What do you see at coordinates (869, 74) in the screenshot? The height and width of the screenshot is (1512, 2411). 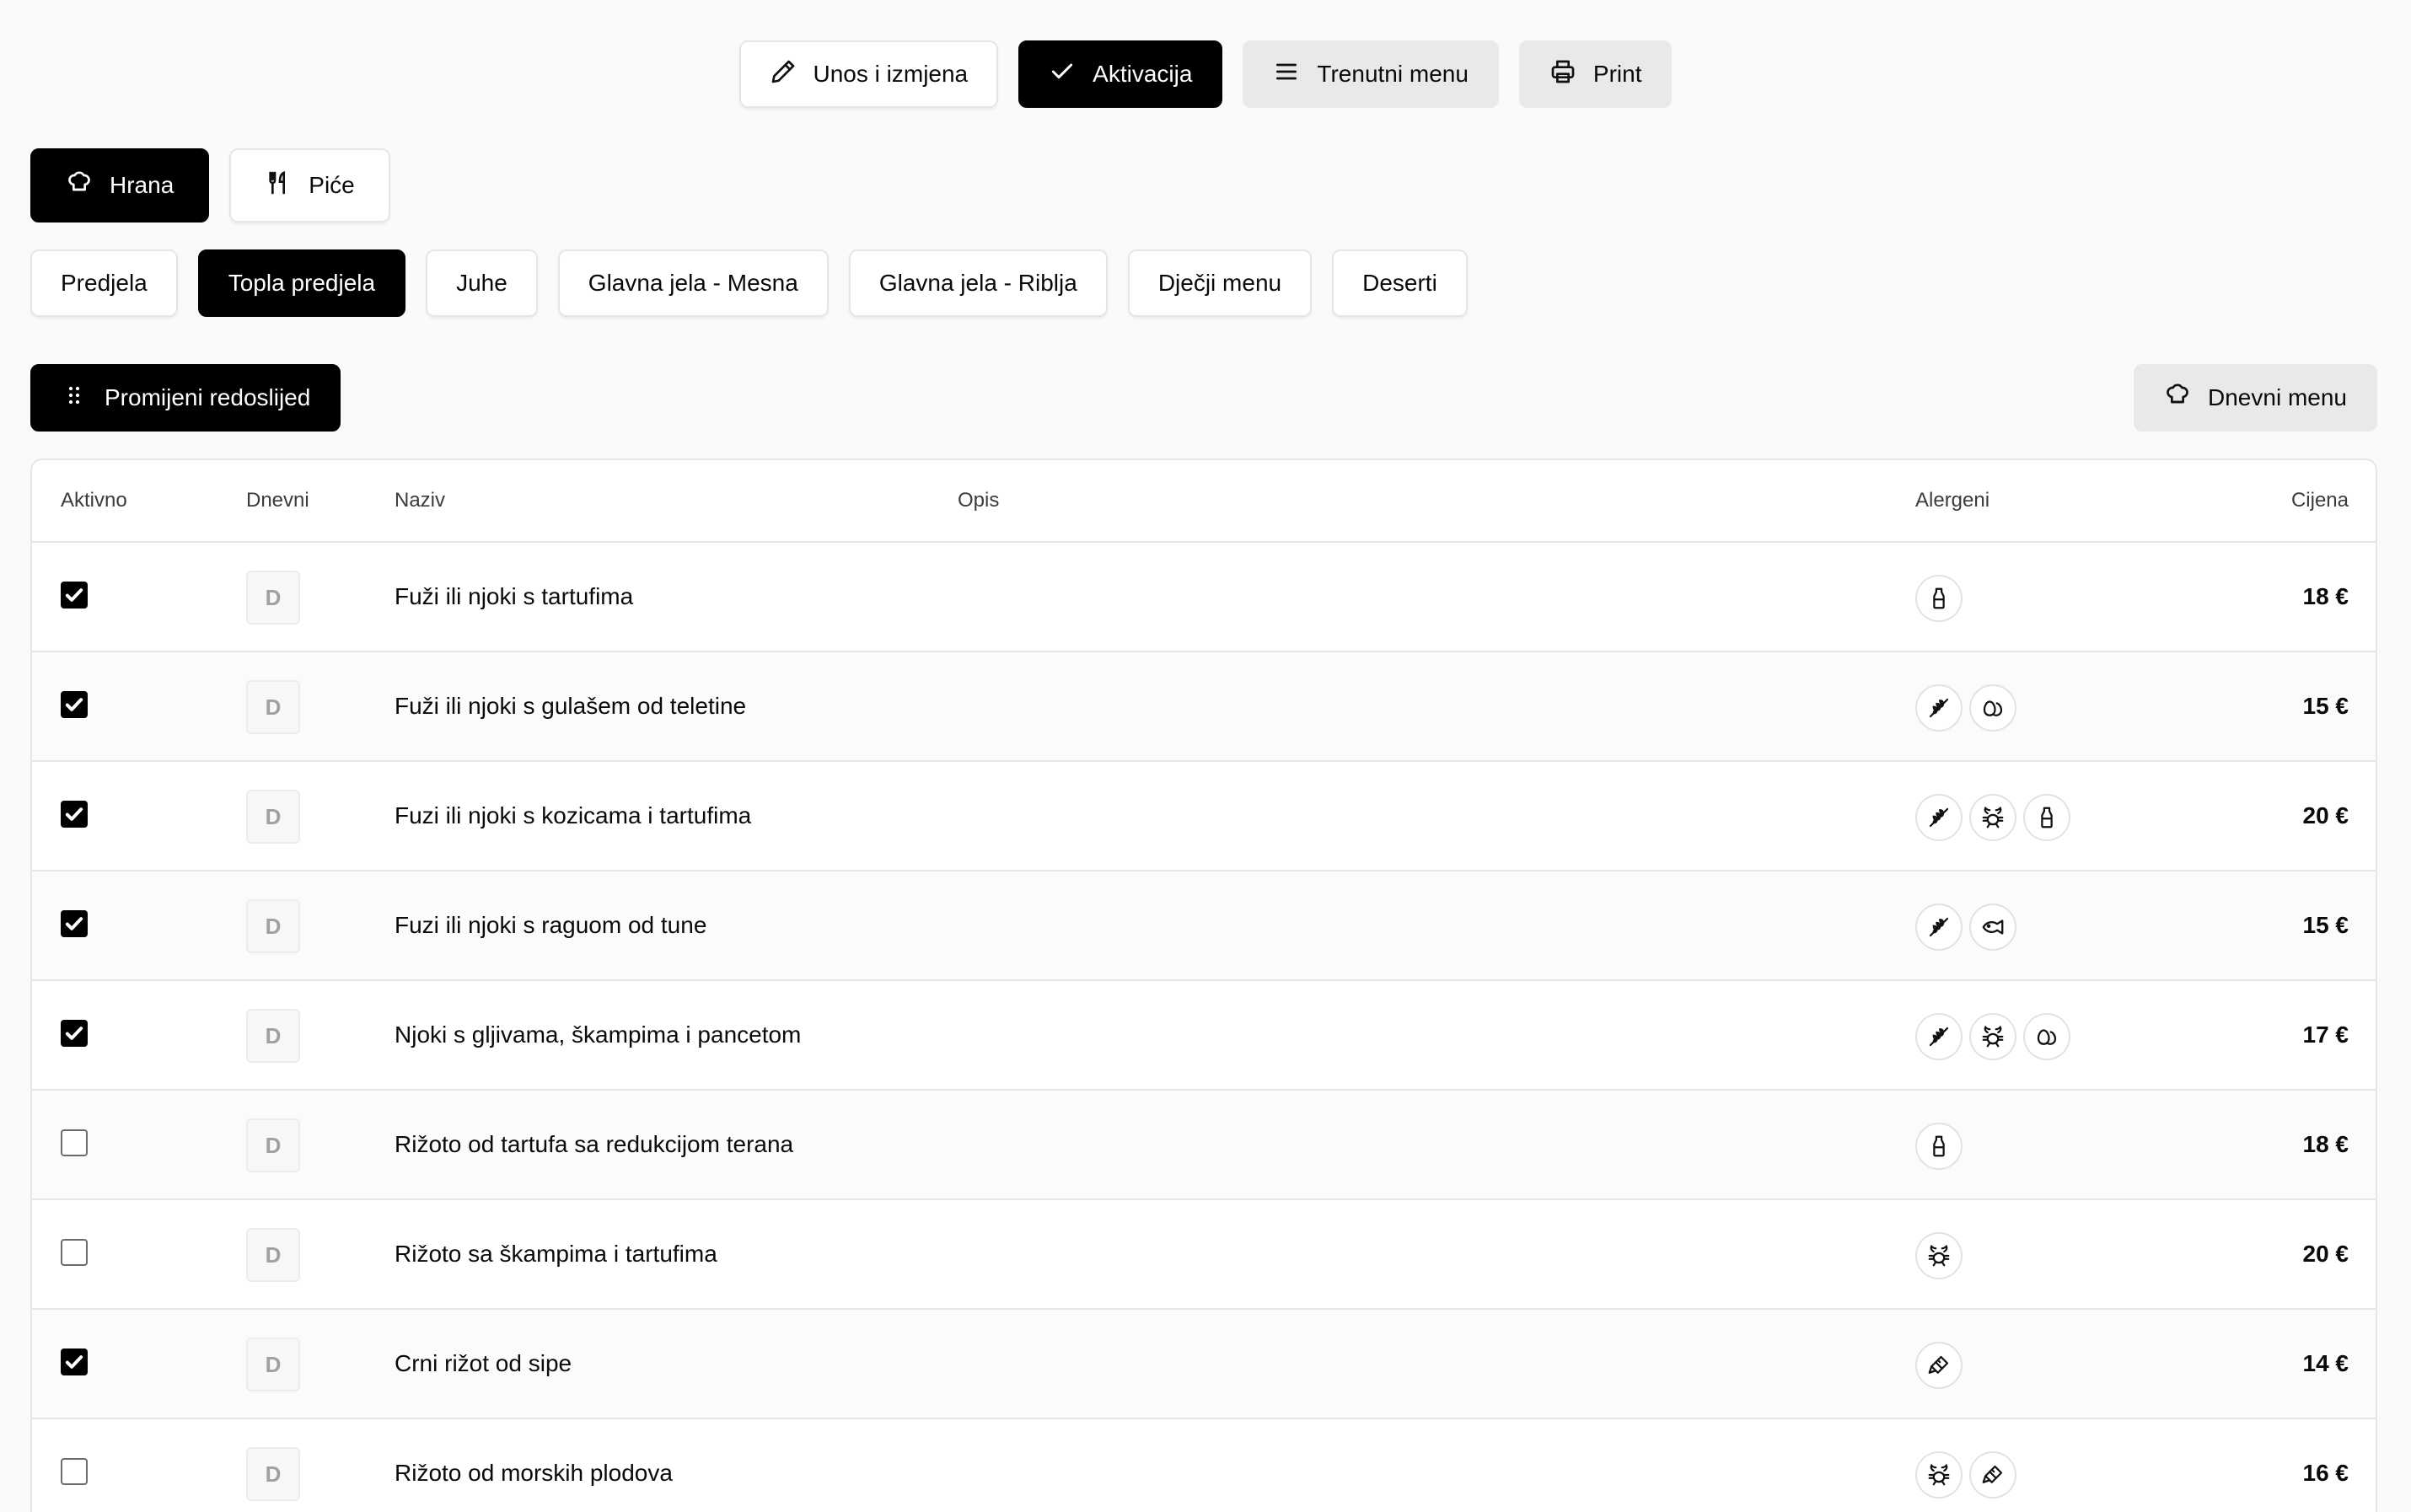 I see `edit-button: Unos i izmjena` at bounding box center [869, 74].